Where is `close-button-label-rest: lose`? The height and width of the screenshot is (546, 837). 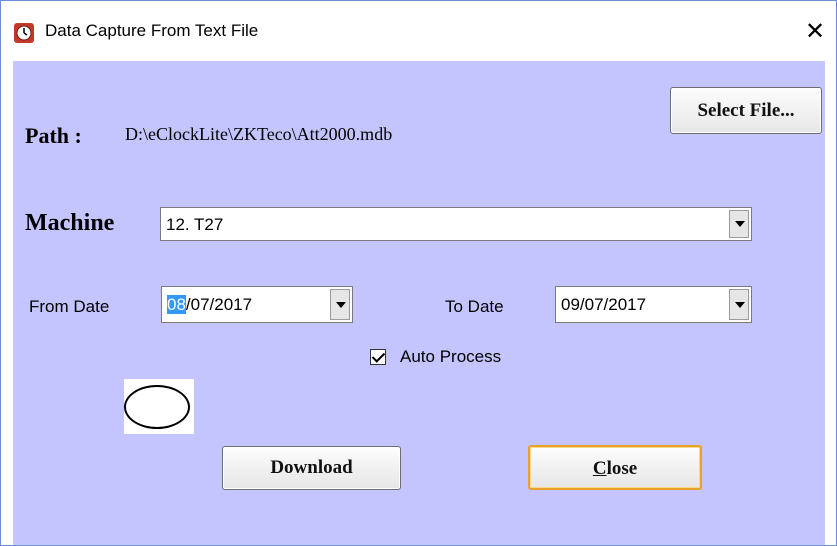 close-button-label-rest: lose is located at coordinates (622, 468).